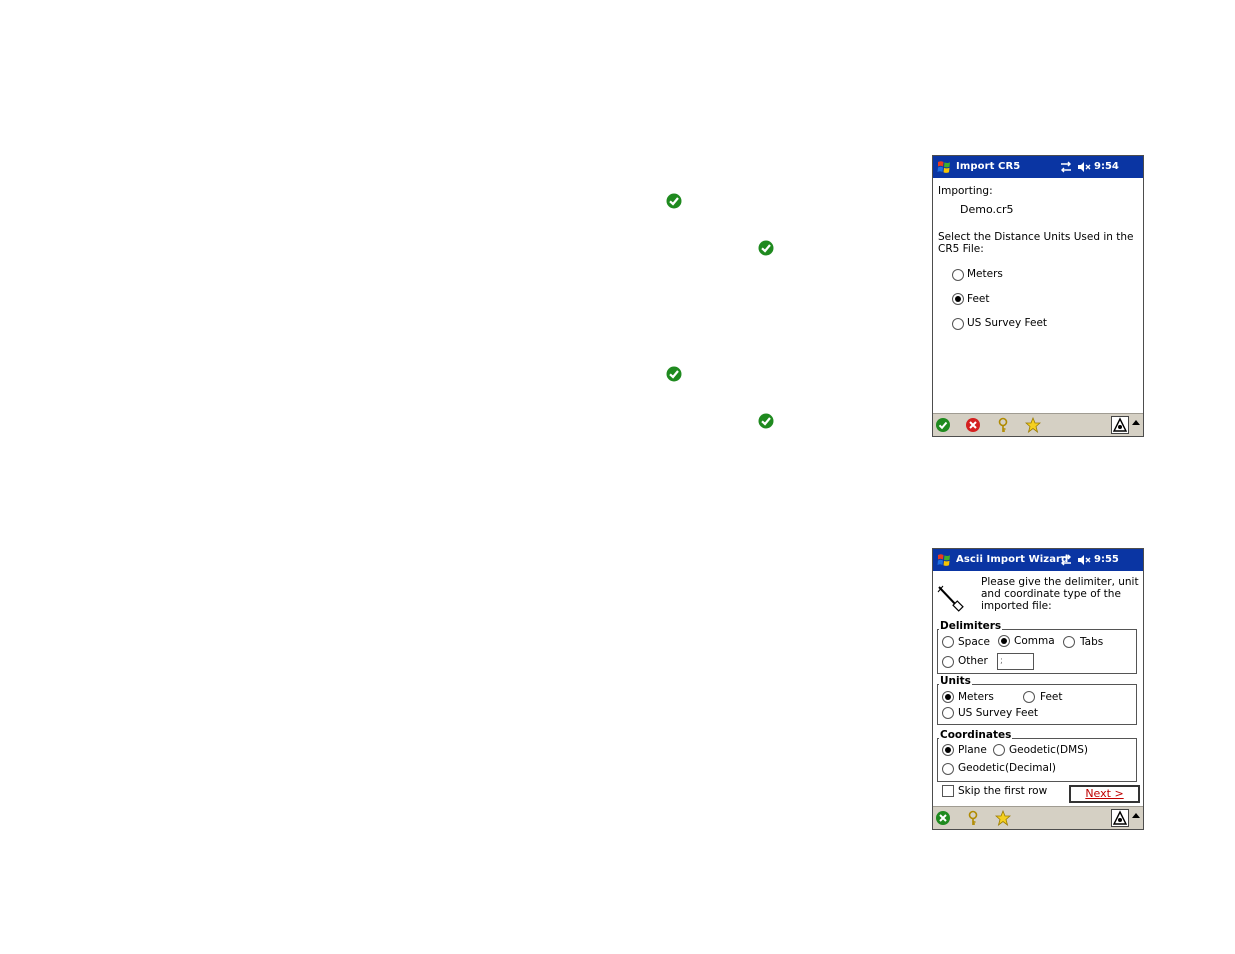  I want to click on space-label: Space, so click(974, 642).